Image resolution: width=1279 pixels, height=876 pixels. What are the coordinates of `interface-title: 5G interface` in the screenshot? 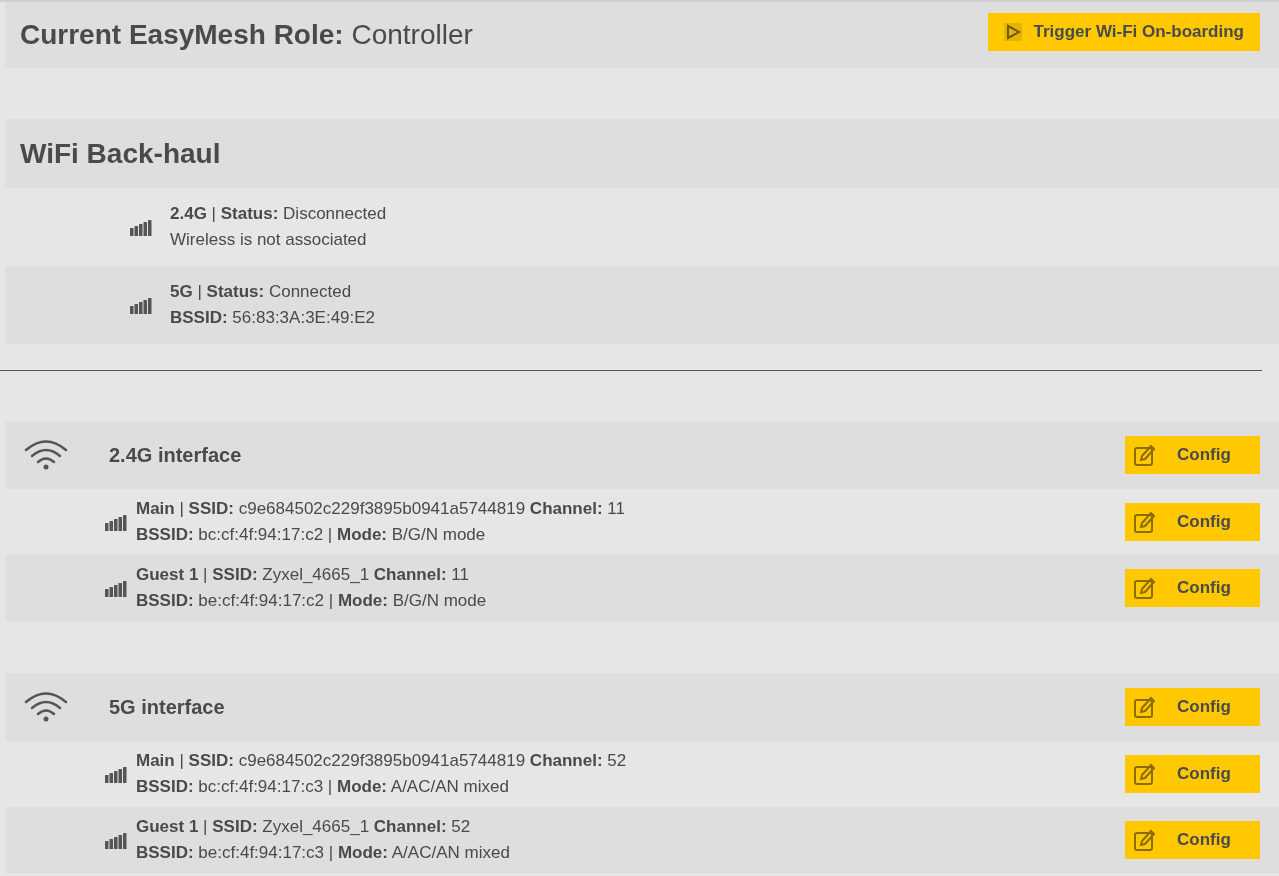 It's located at (167, 707).